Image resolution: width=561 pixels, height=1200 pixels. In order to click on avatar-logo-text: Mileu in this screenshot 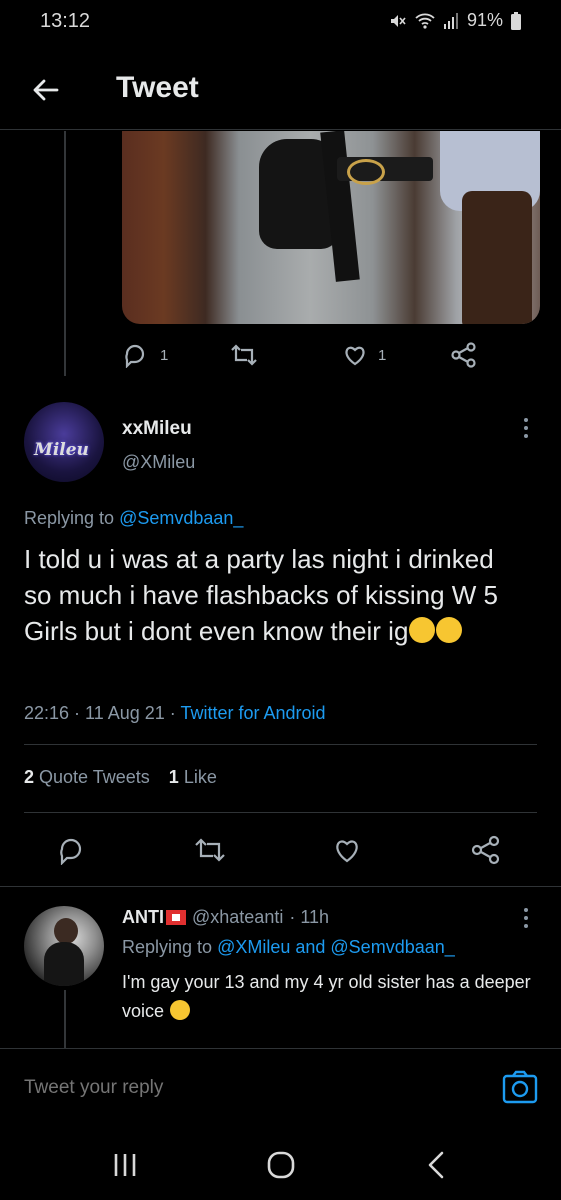, I will do `click(61, 450)`.